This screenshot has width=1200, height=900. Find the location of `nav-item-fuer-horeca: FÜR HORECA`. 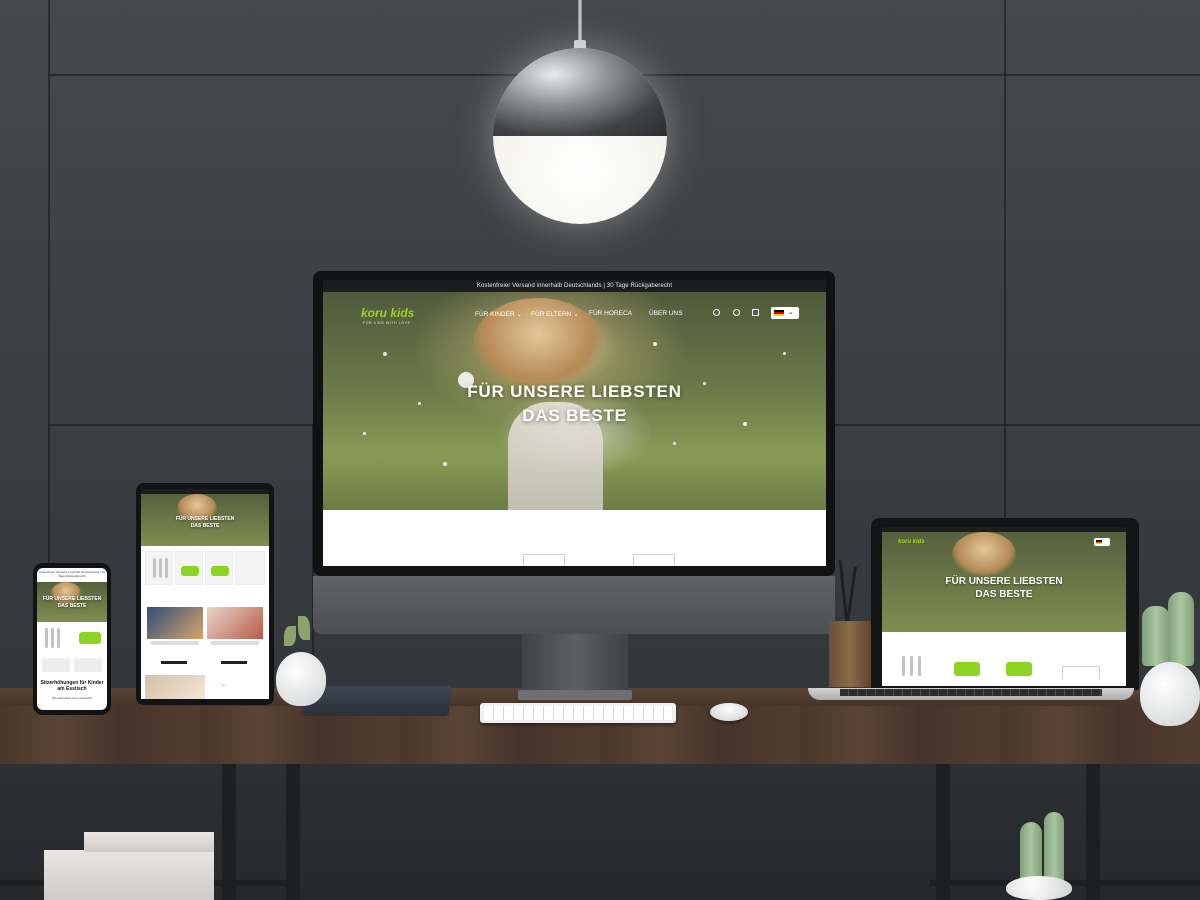

nav-item-fuer-horeca: FÜR HORECA is located at coordinates (610, 313).